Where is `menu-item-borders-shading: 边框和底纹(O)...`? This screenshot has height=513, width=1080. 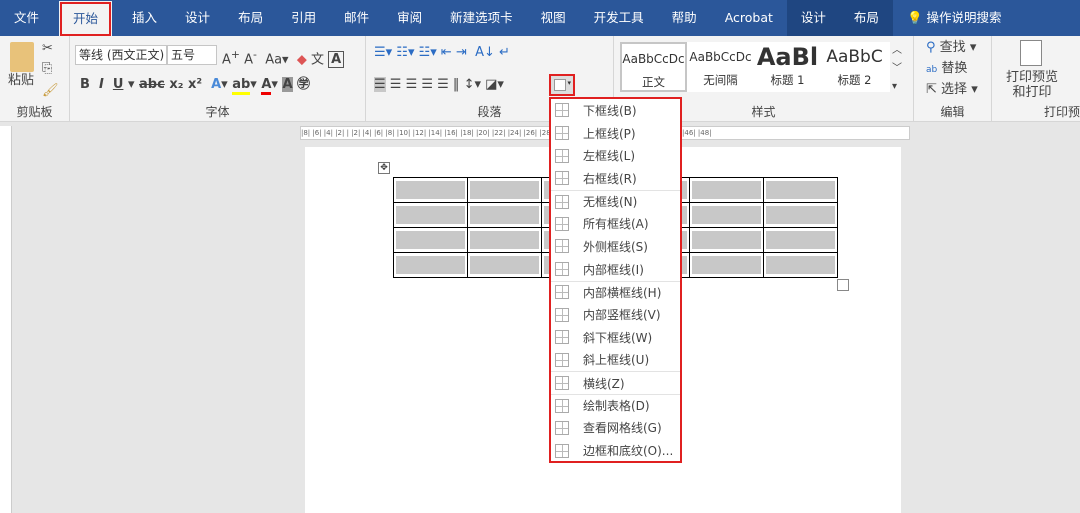
menu-item-borders-shading: 边框和底纹(O)... is located at coordinates (615, 450).